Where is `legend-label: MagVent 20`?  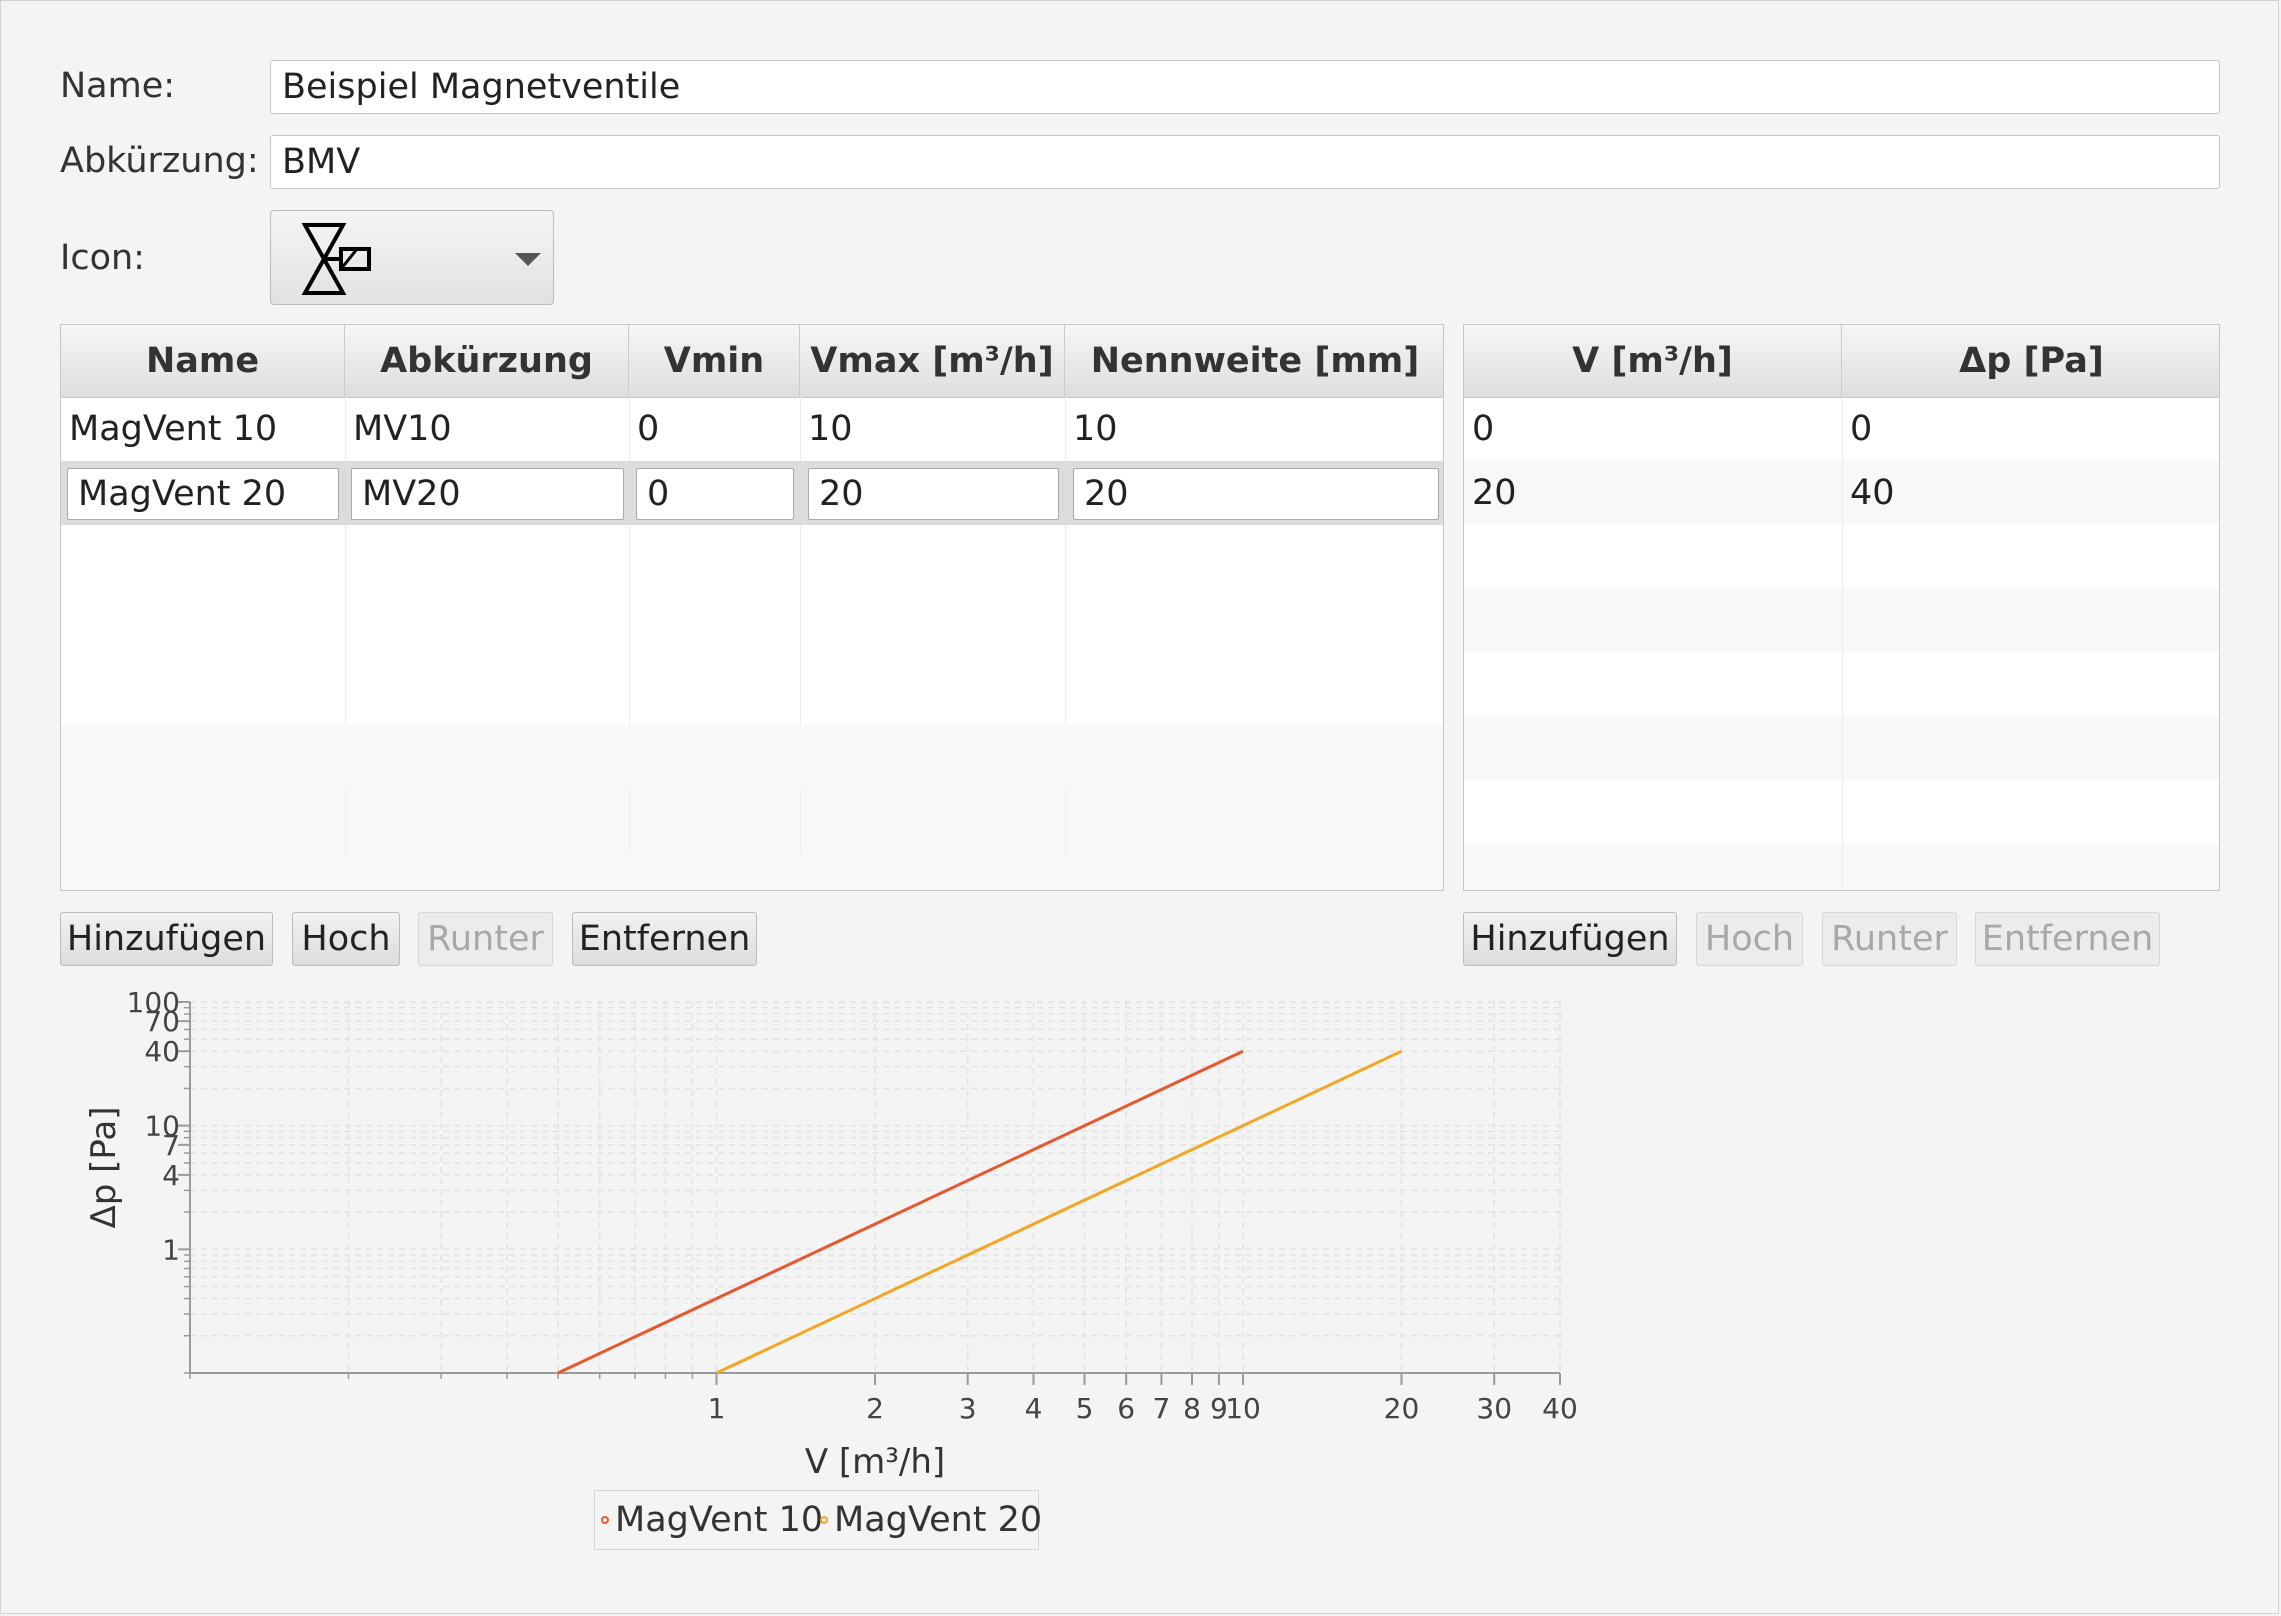 legend-label: MagVent 20 is located at coordinates (938, 1520).